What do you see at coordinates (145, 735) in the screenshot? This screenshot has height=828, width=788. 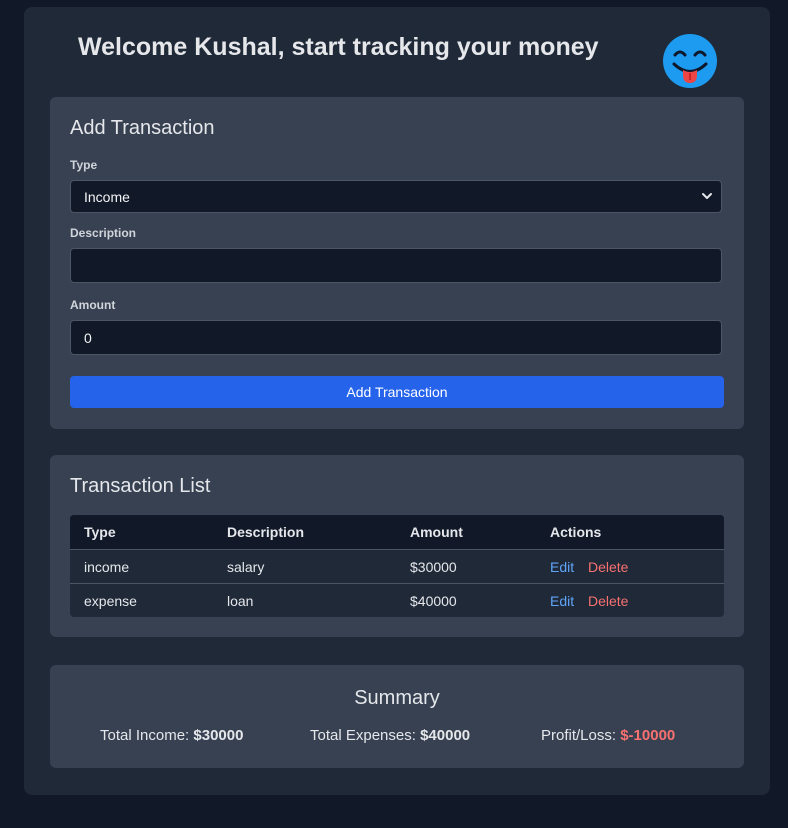 I see `total-income-label: Total Income:` at bounding box center [145, 735].